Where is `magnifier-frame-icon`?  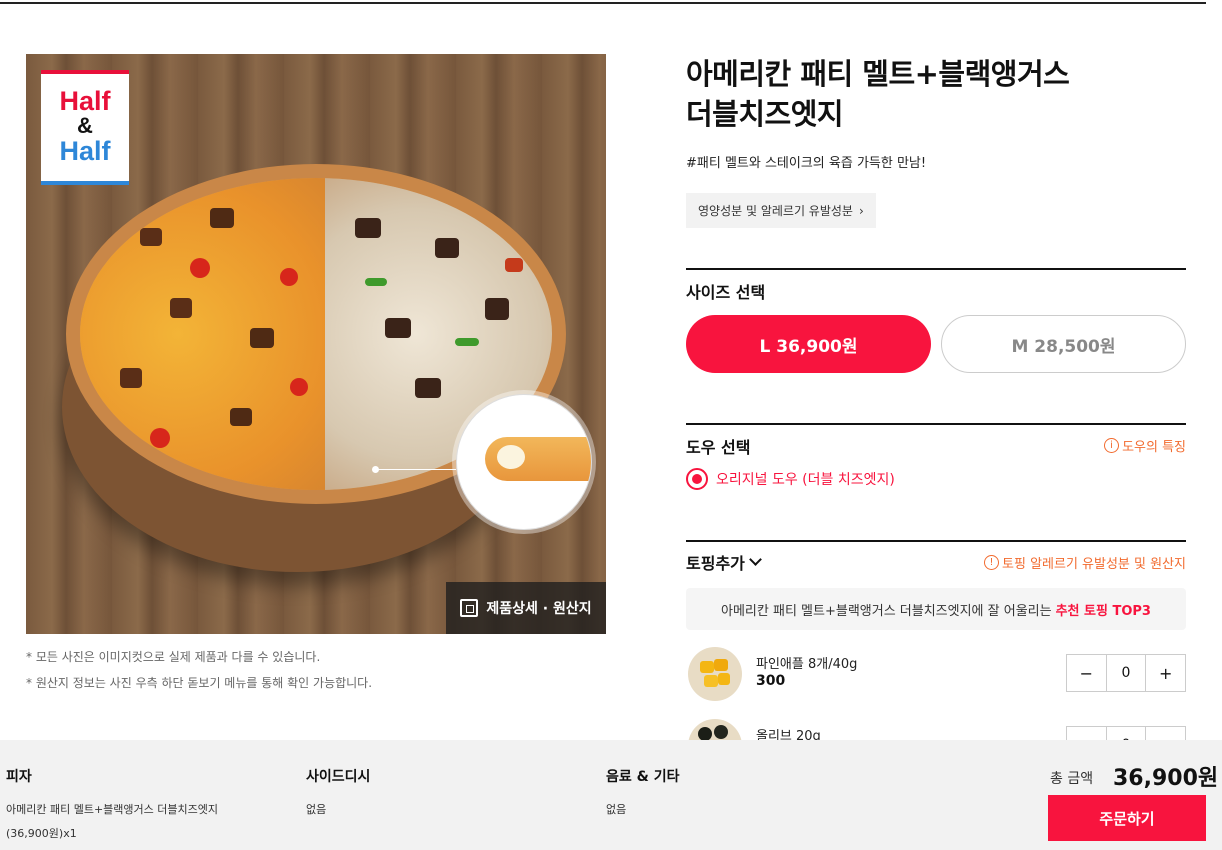
magnifier-frame-icon is located at coordinates (469, 608).